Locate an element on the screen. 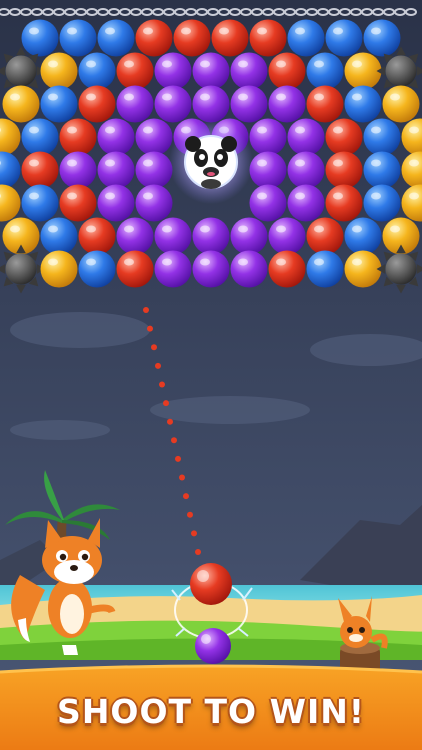  current-bubble is located at coordinates (211, 584).